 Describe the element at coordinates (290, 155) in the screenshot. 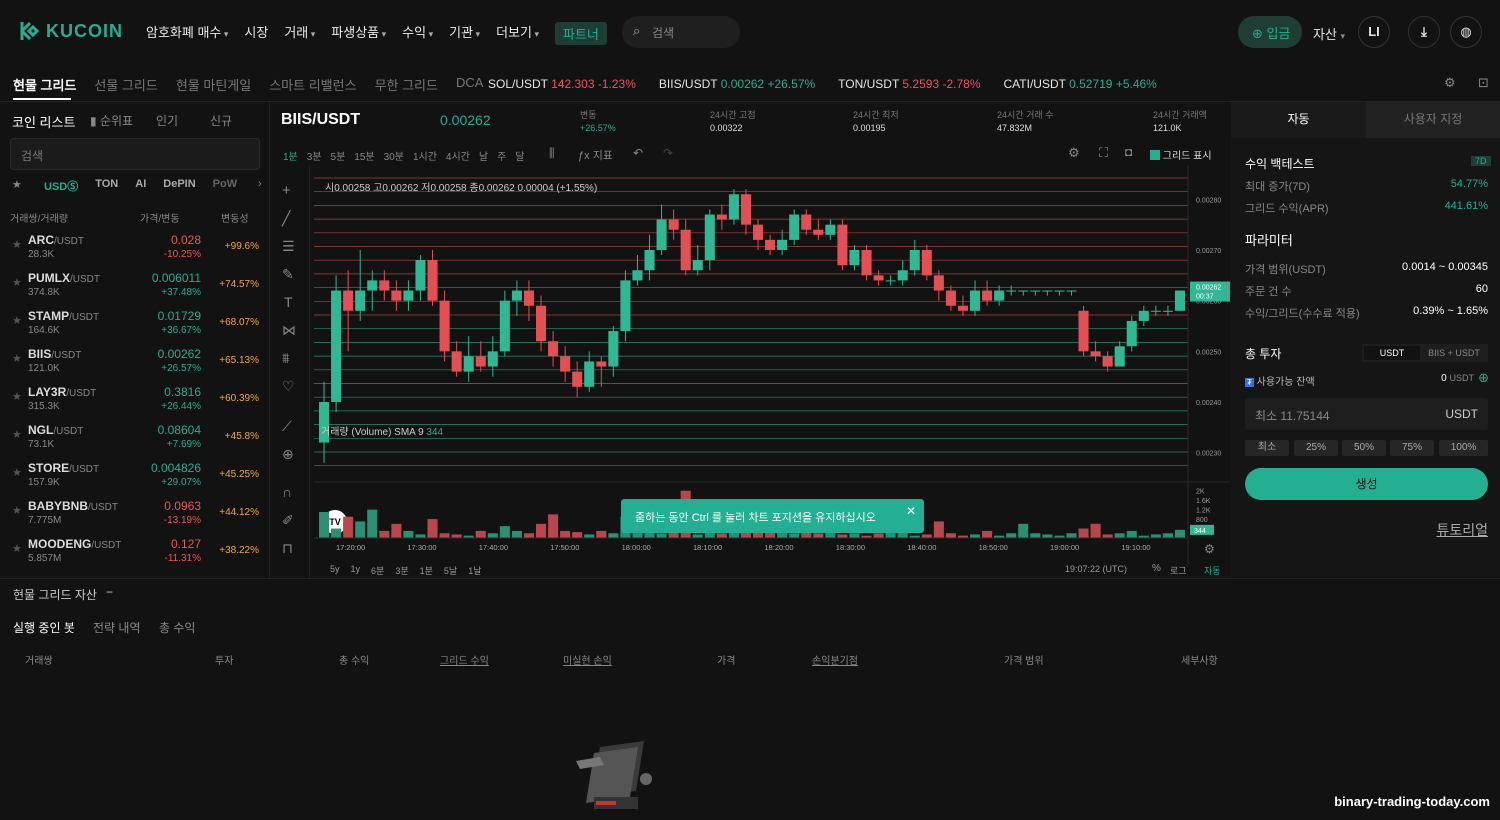

I see `interval-1m: 1분` at that location.